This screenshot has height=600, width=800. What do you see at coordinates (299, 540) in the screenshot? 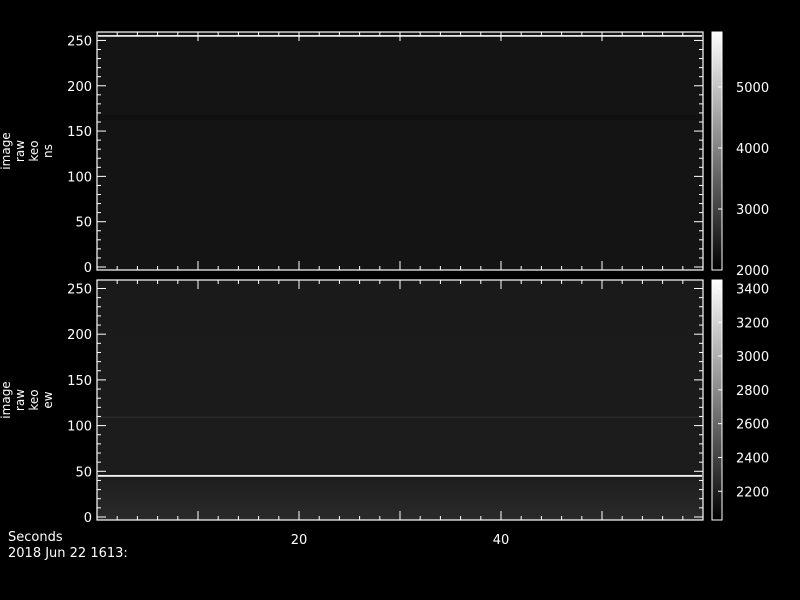
I see `ew-x-tick-label: 20` at bounding box center [299, 540].